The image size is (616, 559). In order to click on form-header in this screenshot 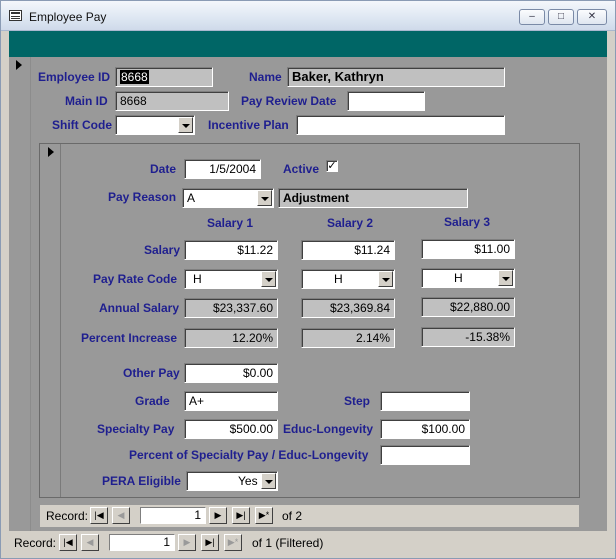, I will do `click(308, 44)`.